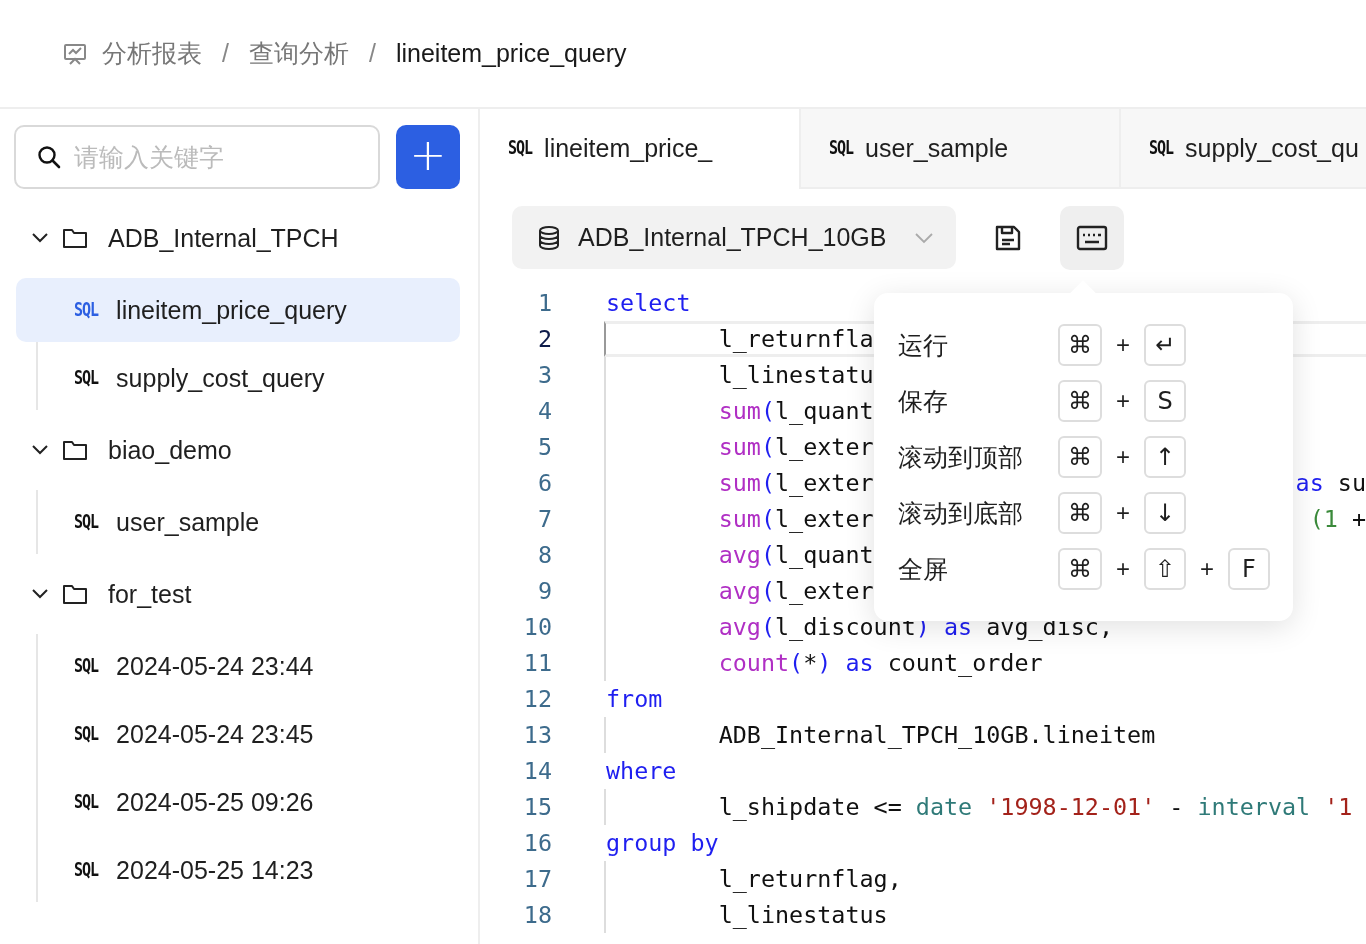 This screenshot has width=1366, height=944. I want to click on code-line: where, so click(641, 771).